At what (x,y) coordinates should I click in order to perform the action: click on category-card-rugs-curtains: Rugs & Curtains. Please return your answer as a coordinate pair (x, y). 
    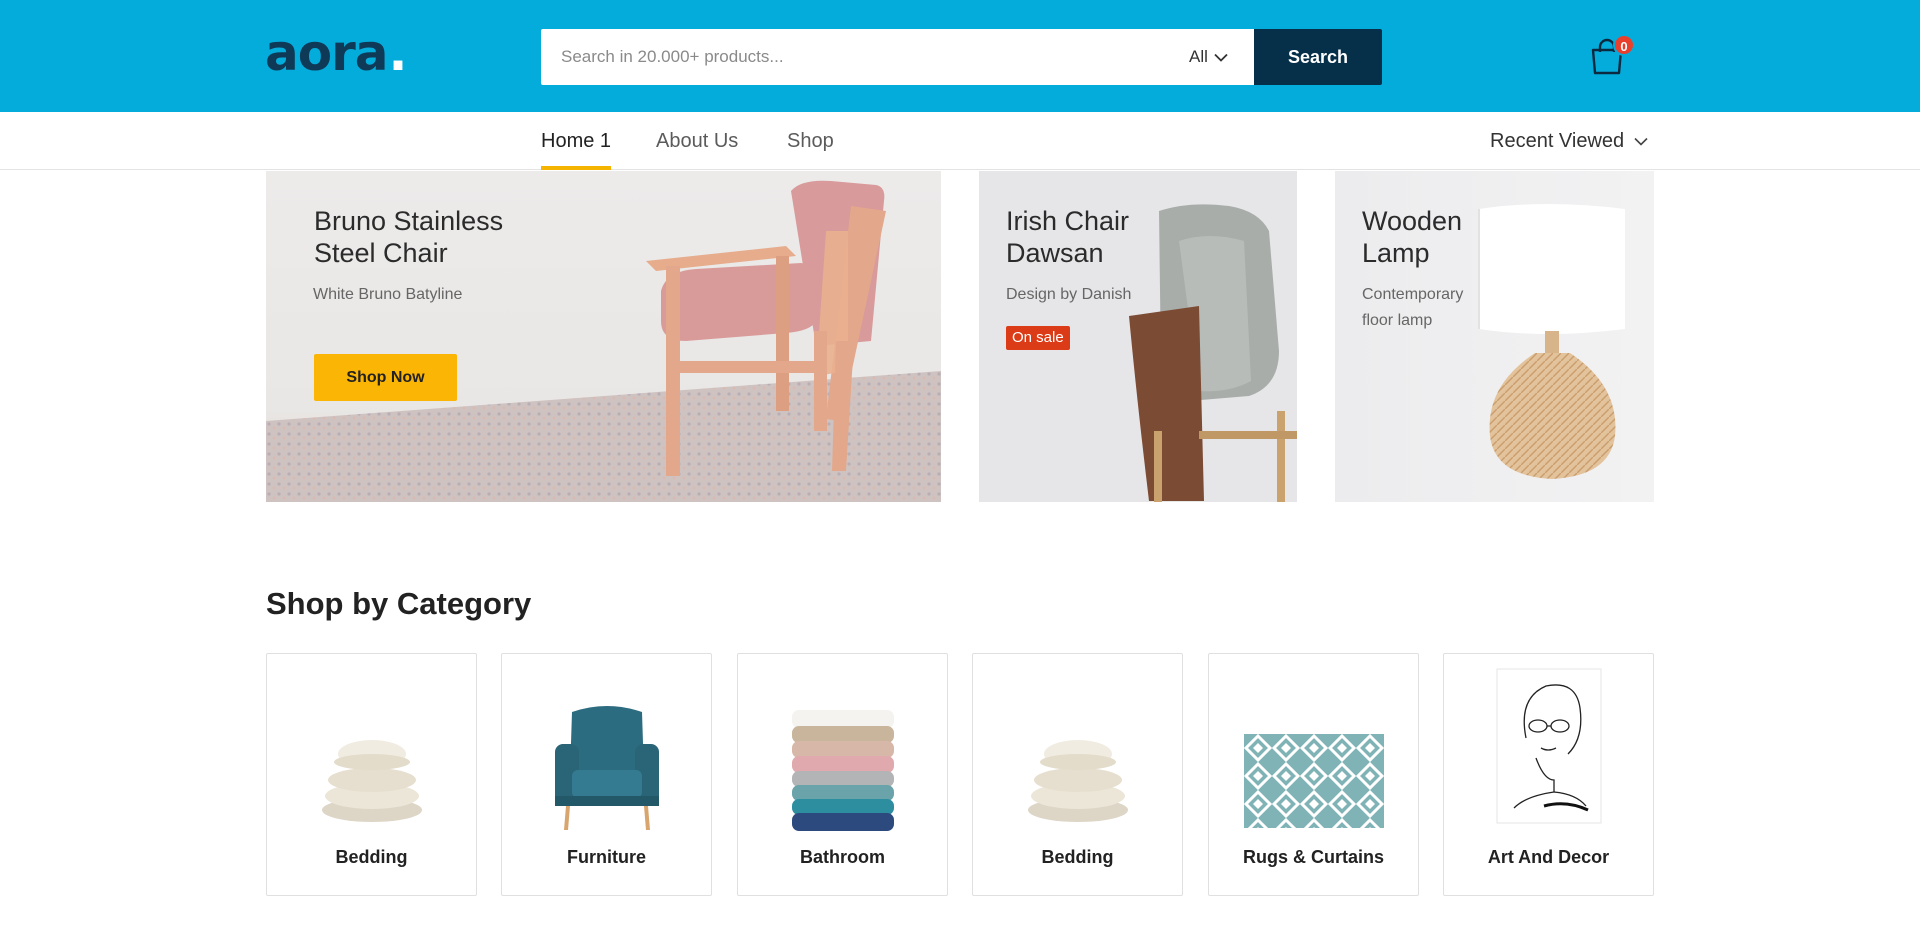
    Looking at the image, I should click on (1313, 774).